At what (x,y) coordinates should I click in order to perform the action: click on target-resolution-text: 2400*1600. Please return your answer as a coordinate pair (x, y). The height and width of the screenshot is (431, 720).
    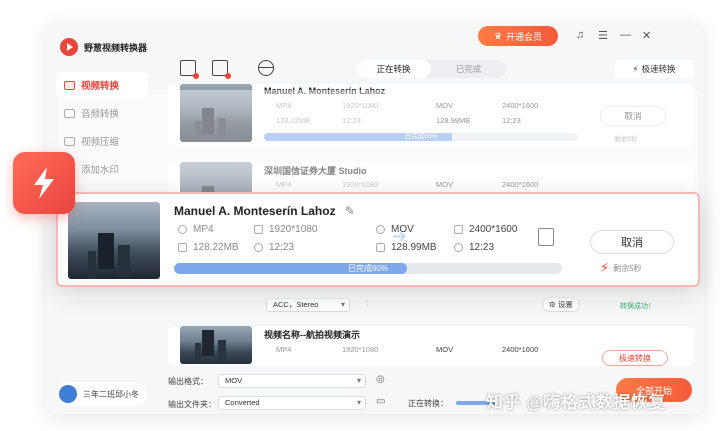
    Looking at the image, I should click on (493, 229).